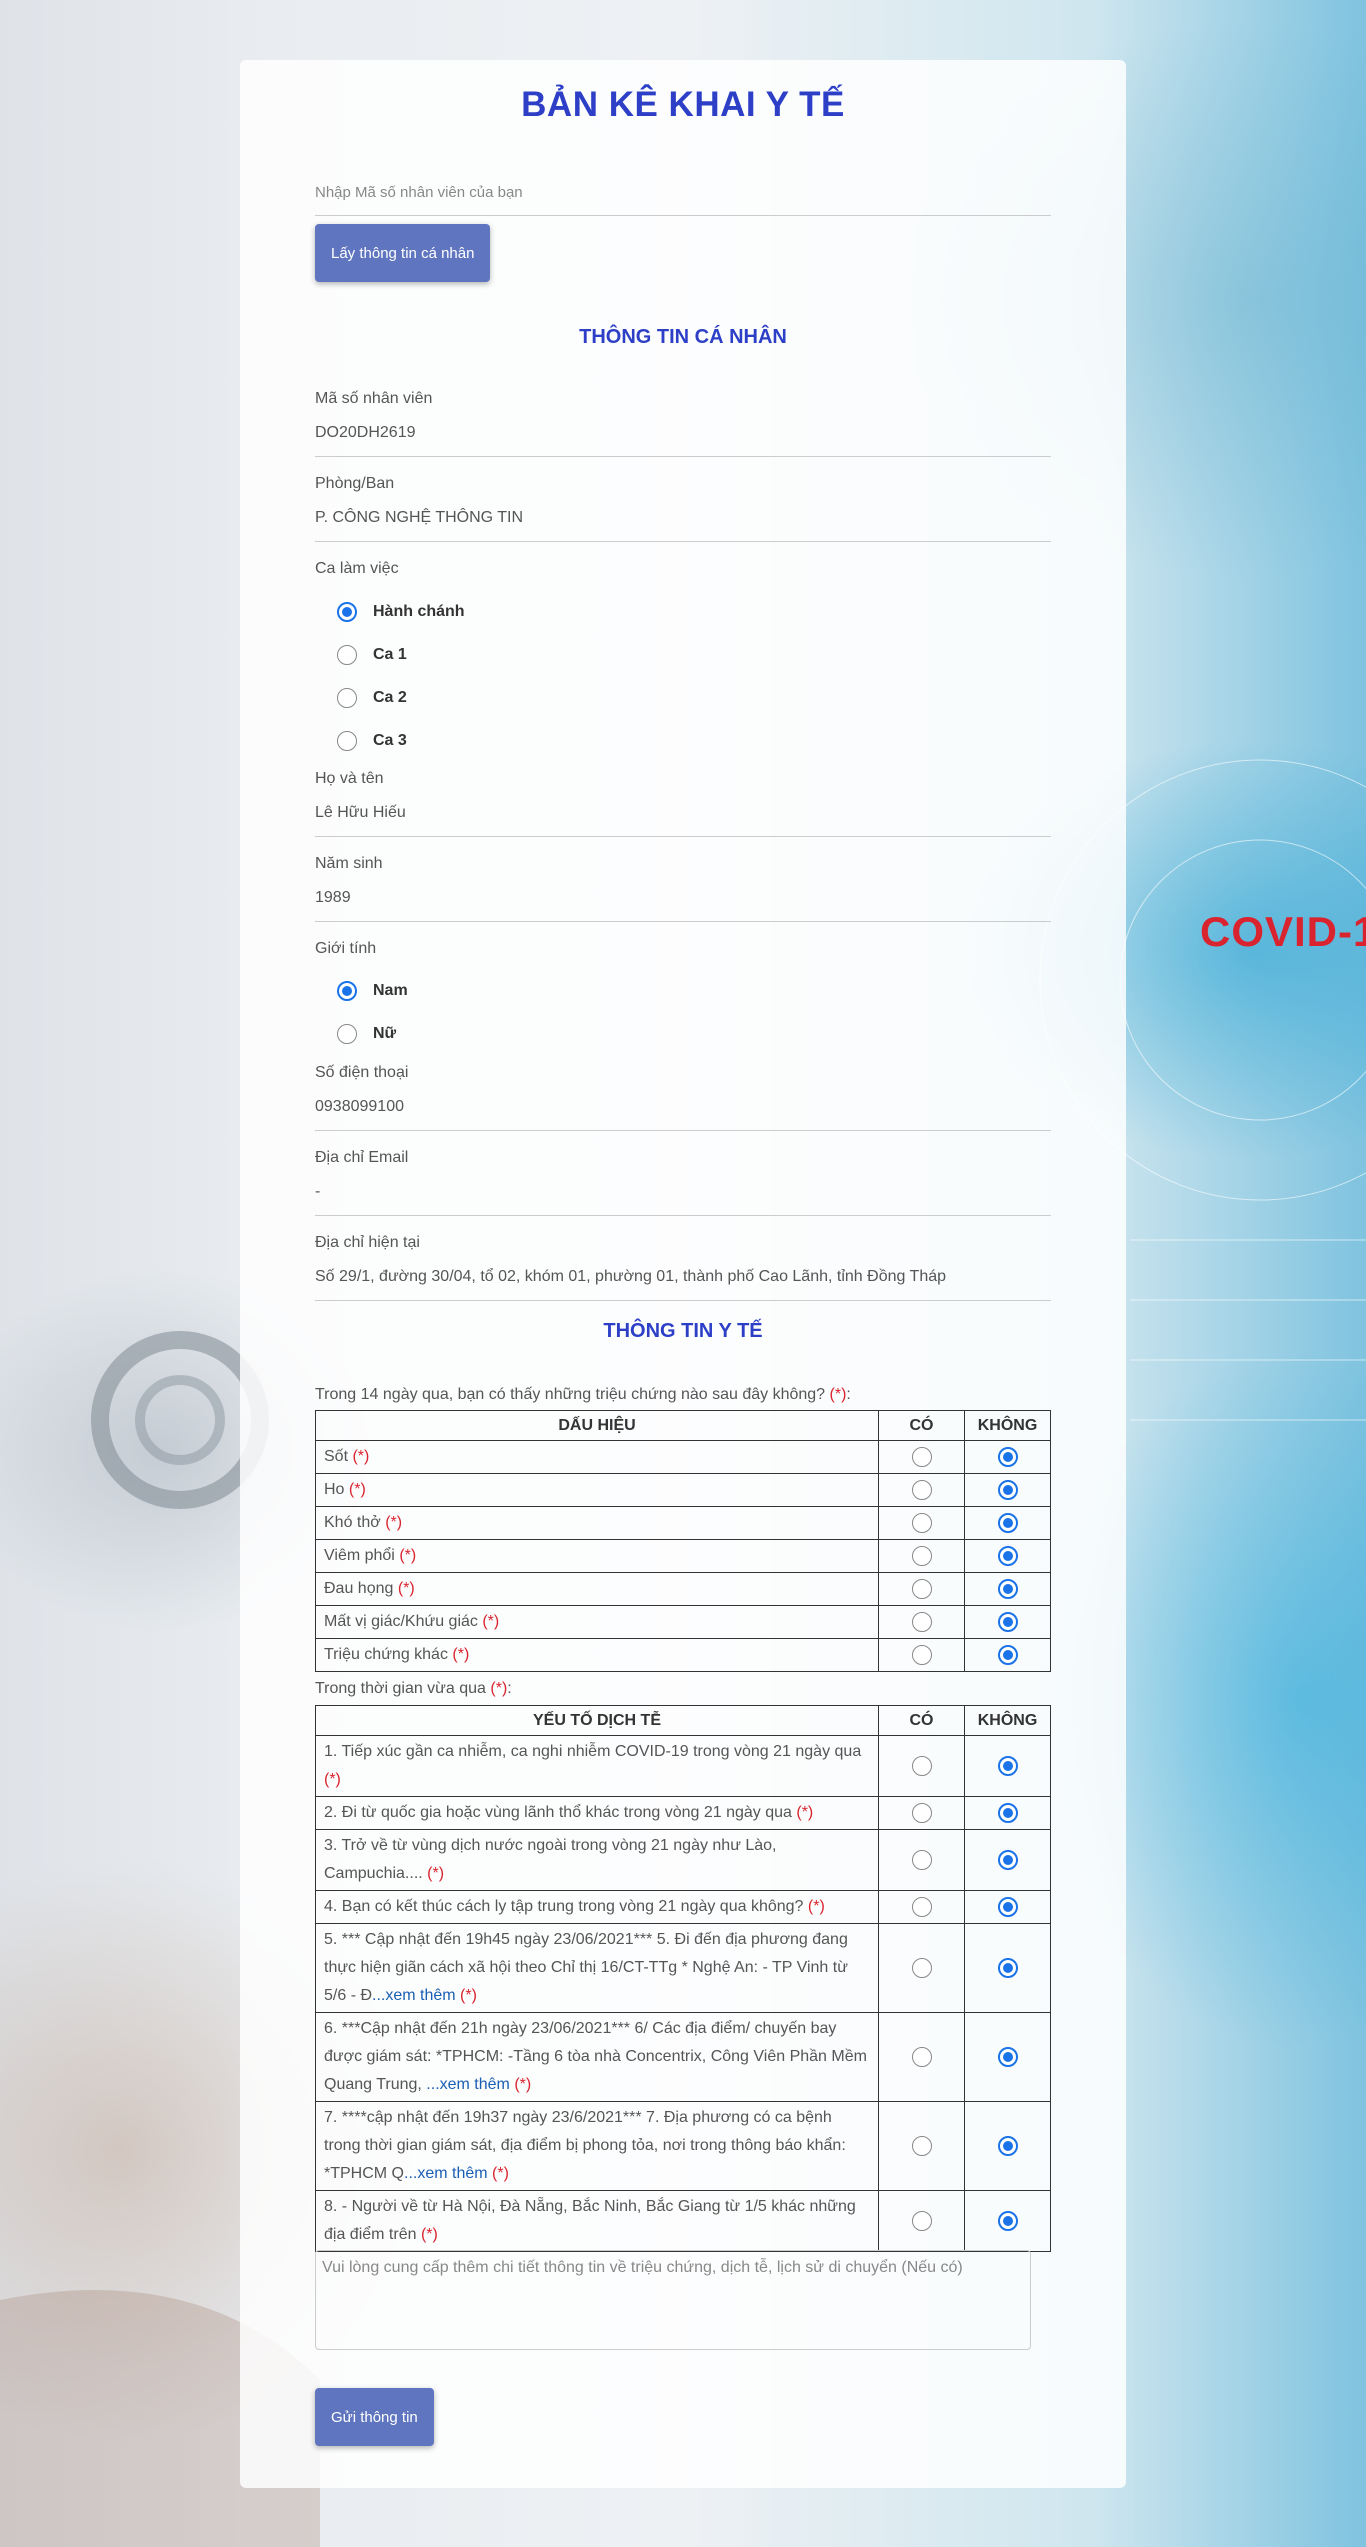 This screenshot has width=1366, height=2547. Describe the element at coordinates (390, 990) in the screenshot. I see `gender-option-label: Nam` at that location.